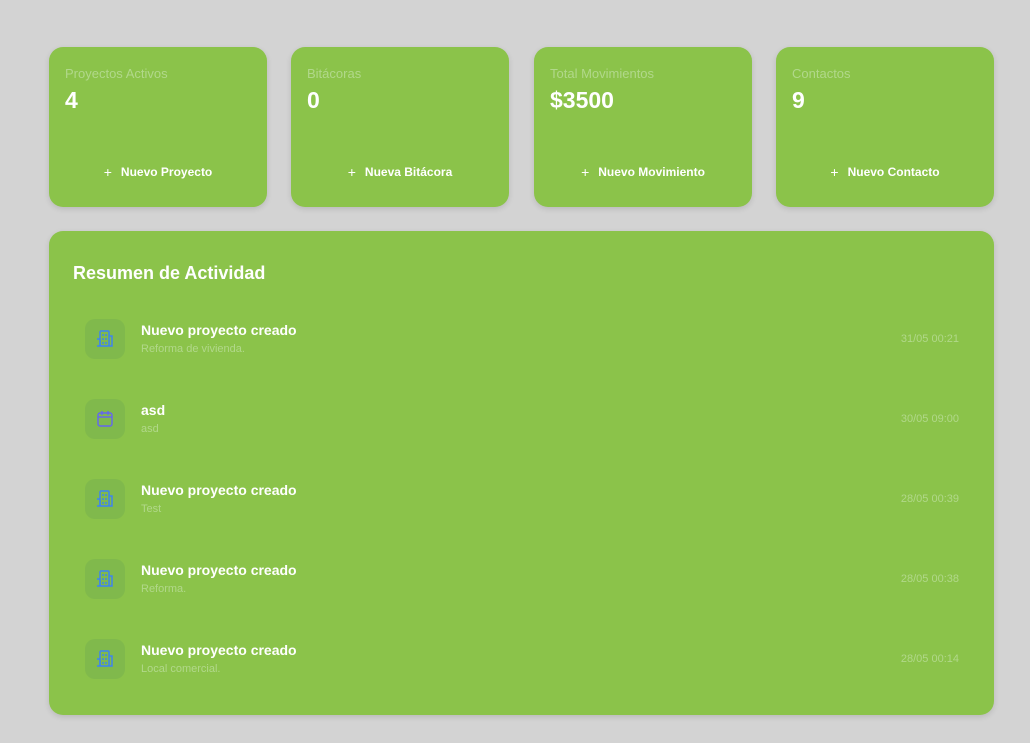 The width and height of the screenshot is (1030, 743). What do you see at coordinates (929, 579) in the screenshot?
I see `activity-time: 28/05 00:38` at bounding box center [929, 579].